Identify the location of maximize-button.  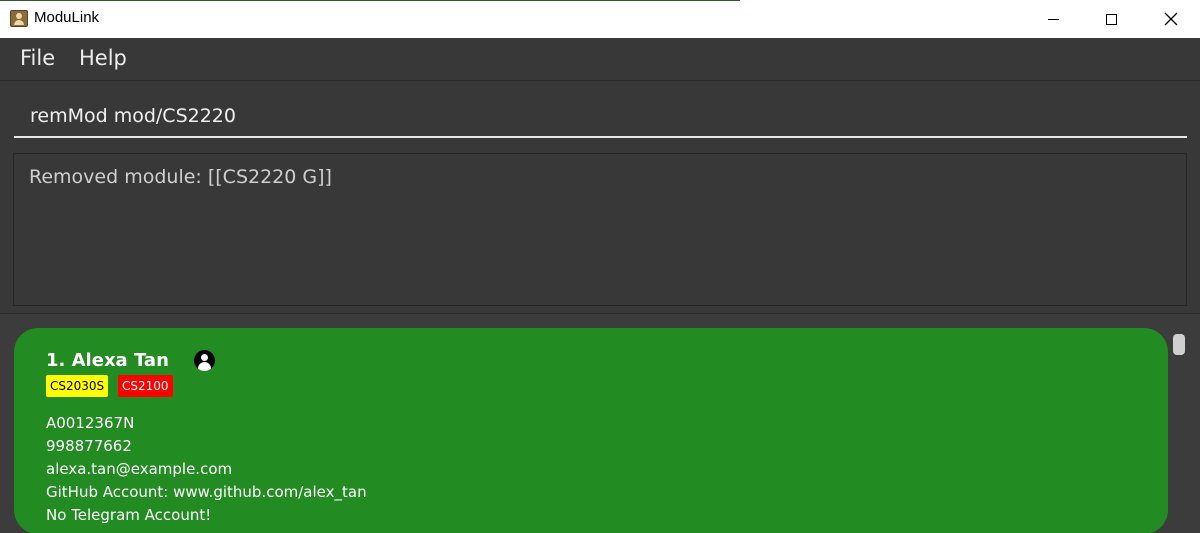
(1111, 19).